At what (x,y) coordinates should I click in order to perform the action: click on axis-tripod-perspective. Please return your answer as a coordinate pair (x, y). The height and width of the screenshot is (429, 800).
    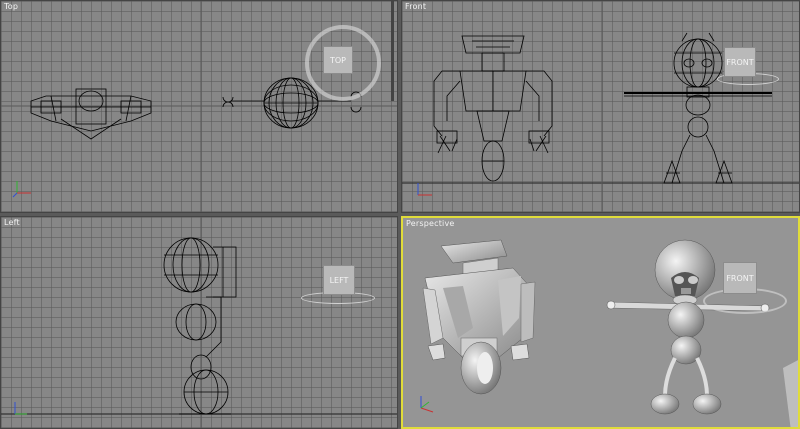
    Looking at the image, I should click on (427, 404).